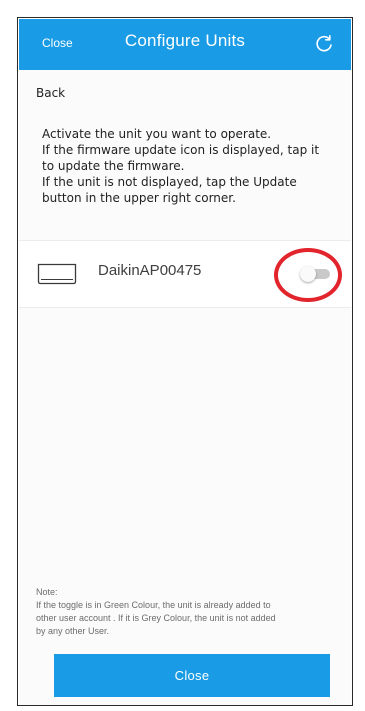 The width and height of the screenshot is (365, 711). Describe the element at coordinates (139, 198) in the screenshot. I see `instruction-line: button in the upper right corner.` at that location.